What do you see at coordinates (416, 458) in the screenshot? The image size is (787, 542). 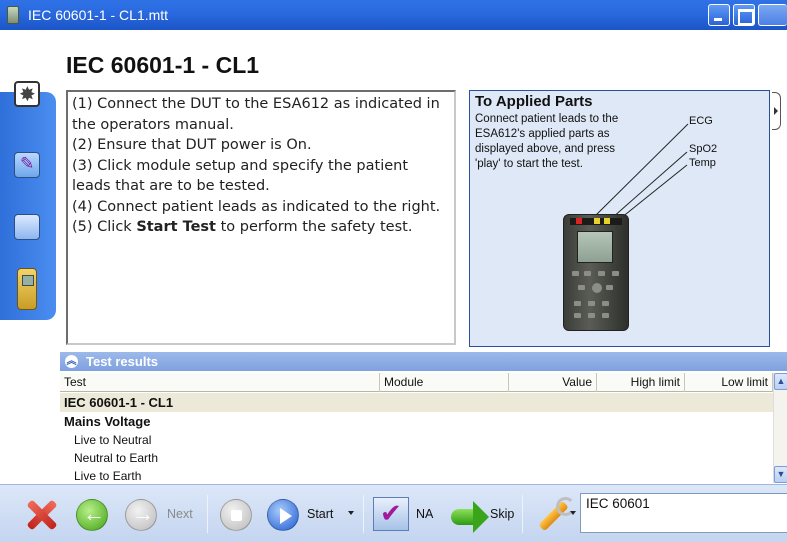 I see `table-row: Neutral to Earth` at bounding box center [416, 458].